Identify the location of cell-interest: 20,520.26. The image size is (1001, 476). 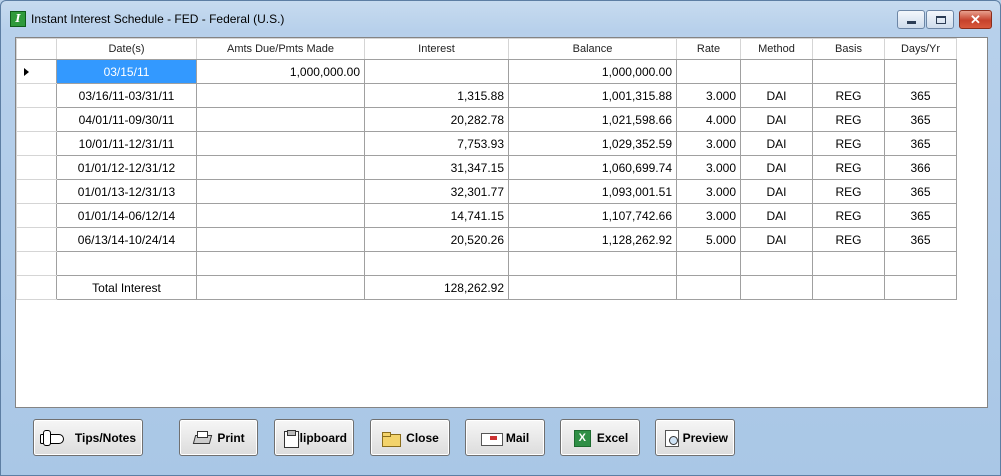
(436, 239).